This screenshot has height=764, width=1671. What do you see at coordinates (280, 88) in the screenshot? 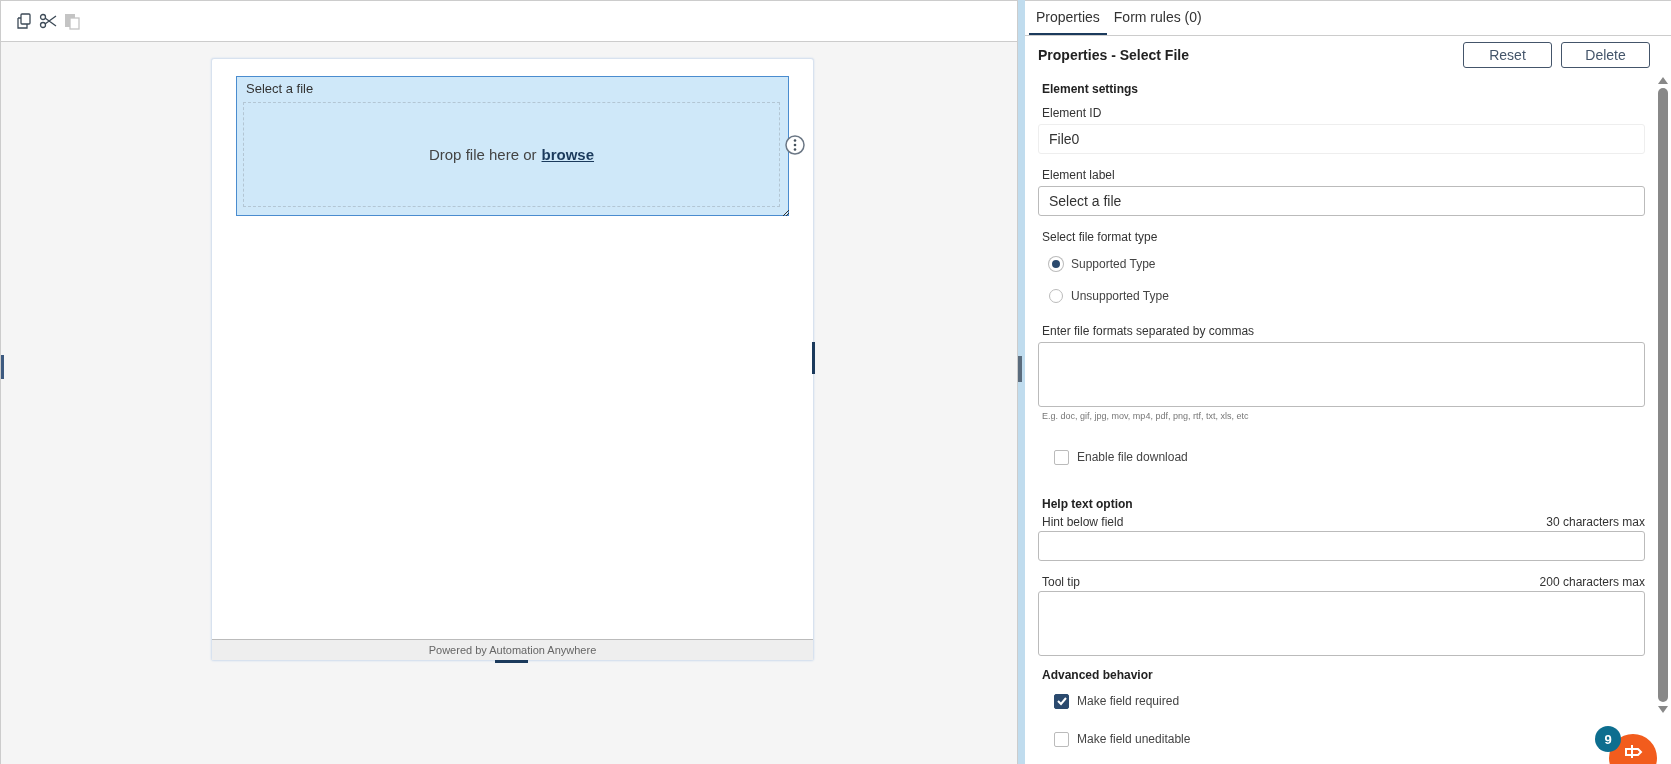
I see `file-element-label: Select a file` at bounding box center [280, 88].